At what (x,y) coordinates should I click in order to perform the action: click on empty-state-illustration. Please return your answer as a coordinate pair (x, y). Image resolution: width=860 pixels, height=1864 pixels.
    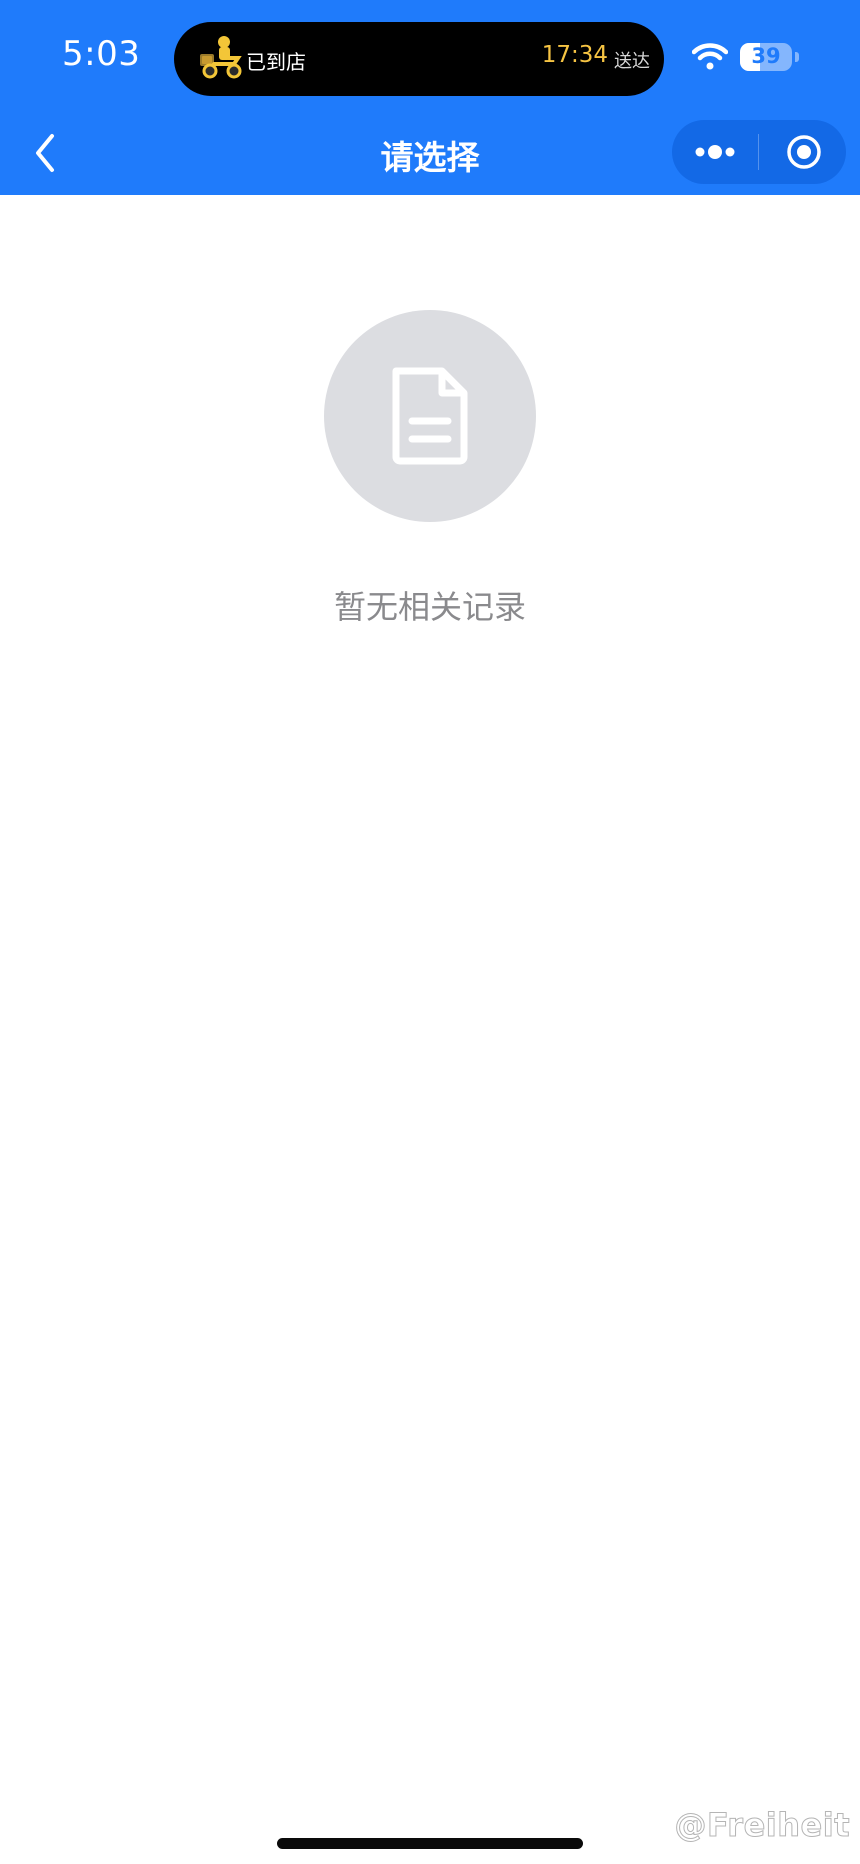
    Looking at the image, I should click on (430, 416).